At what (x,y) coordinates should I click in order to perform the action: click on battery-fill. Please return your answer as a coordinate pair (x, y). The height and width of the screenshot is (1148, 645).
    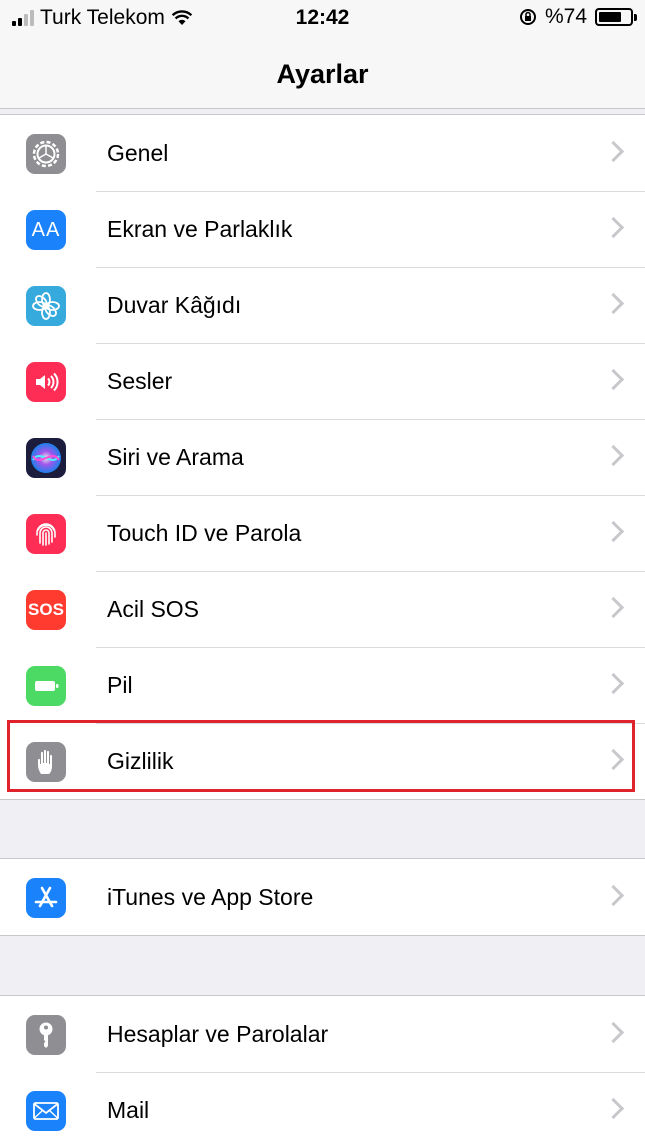
    Looking at the image, I should click on (610, 17).